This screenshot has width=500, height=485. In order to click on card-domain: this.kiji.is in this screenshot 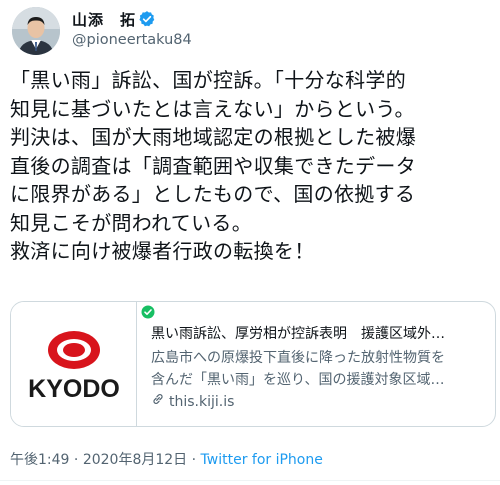, I will do `click(321, 402)`.